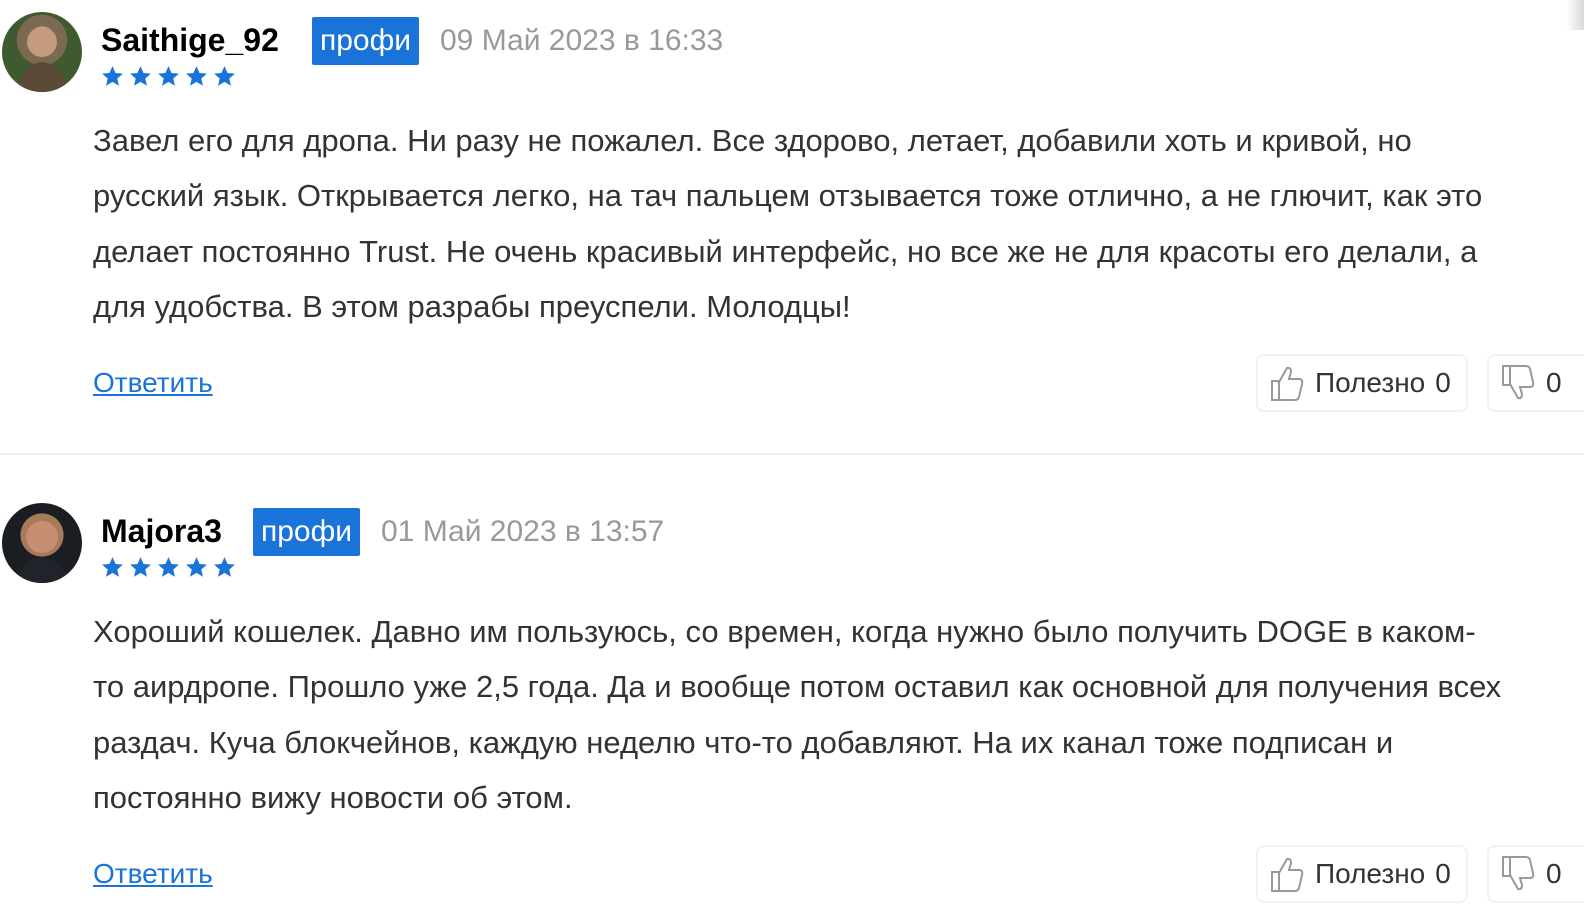 This screenshot has width=1584, height=914. I want to click on username: Saithige_92, so click(190, 40).